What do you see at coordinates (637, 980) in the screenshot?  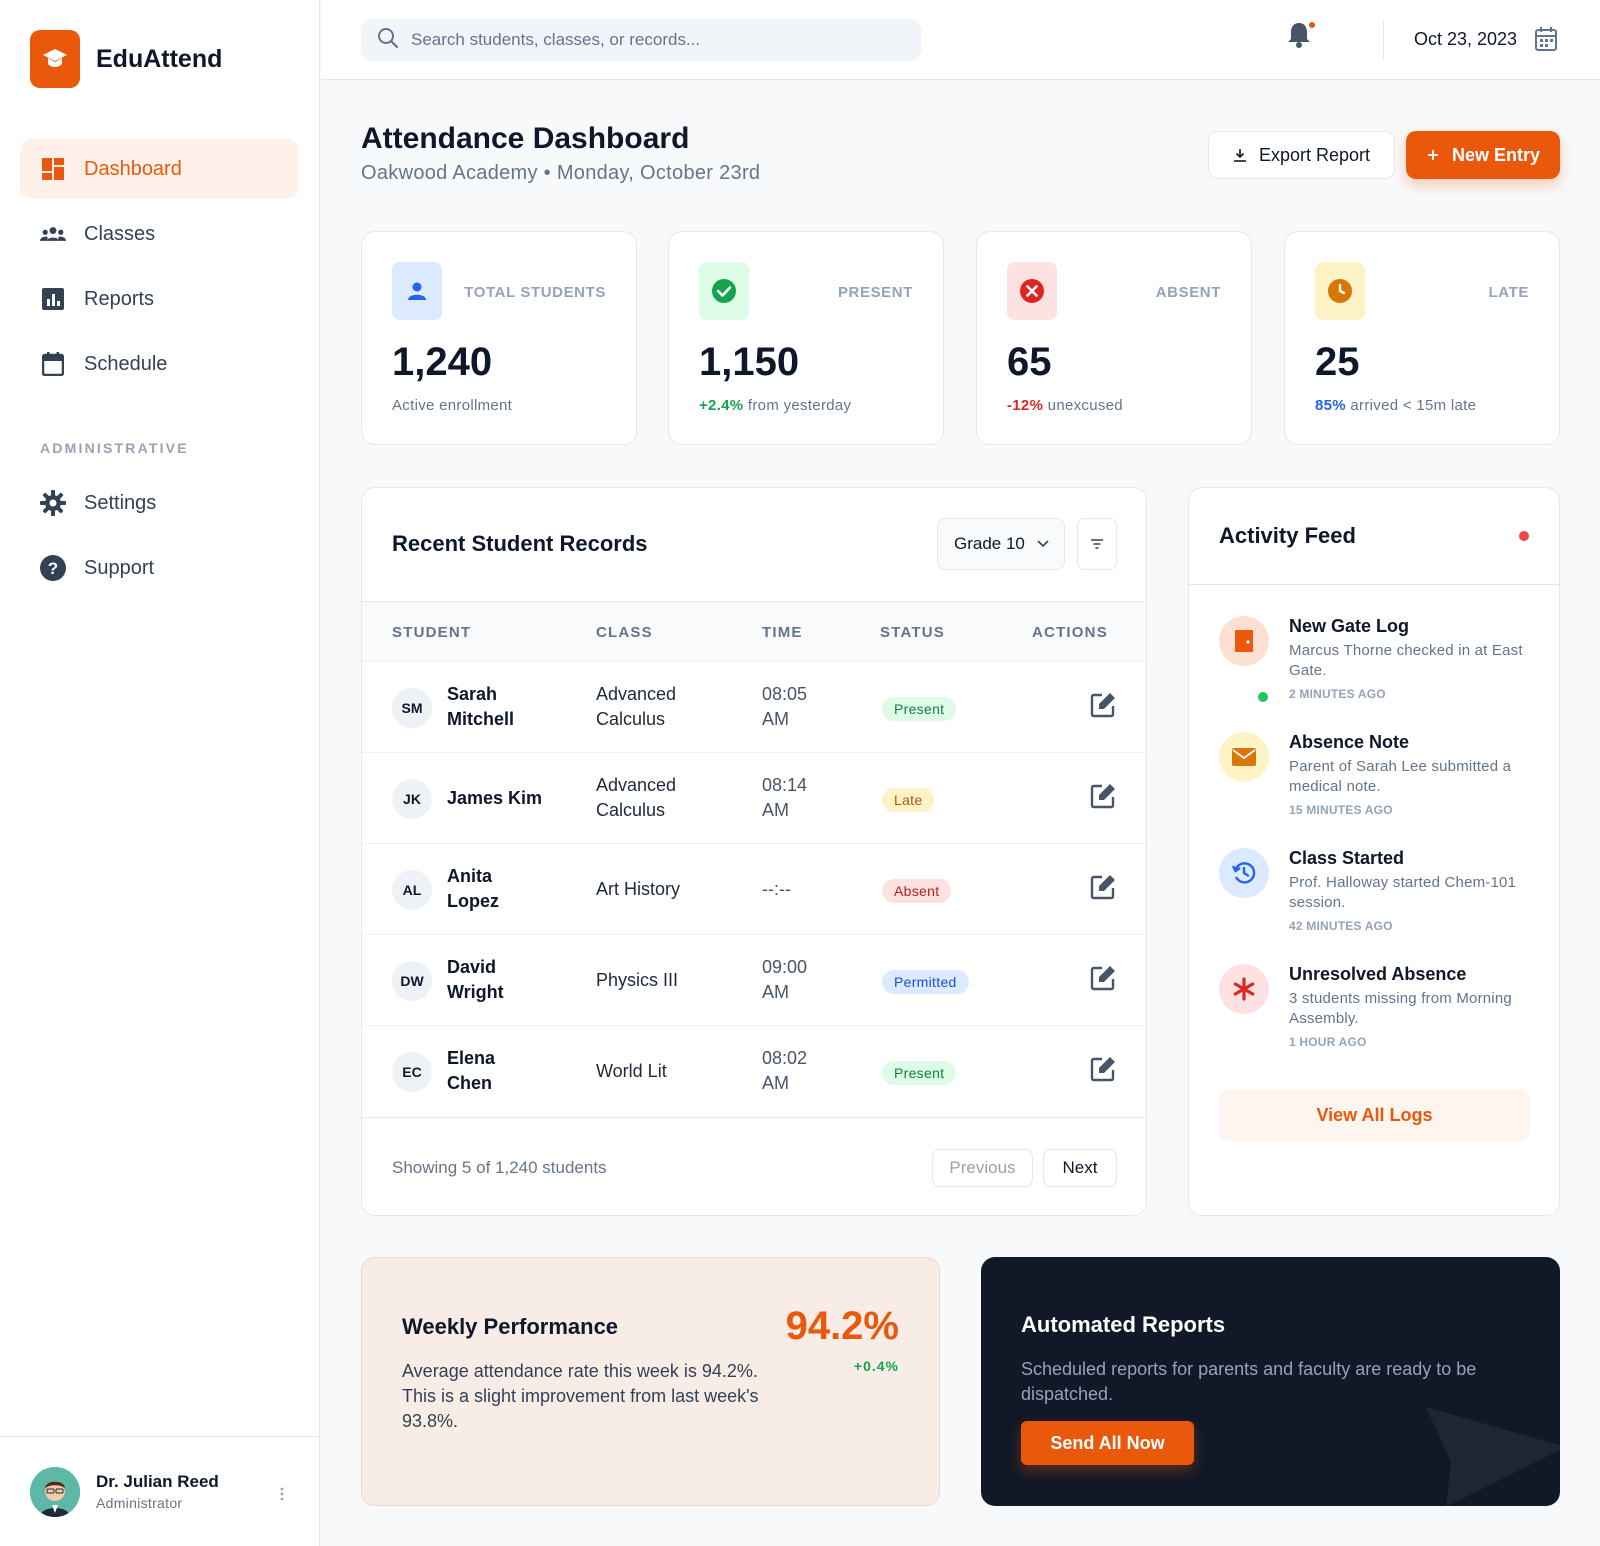 I see `student-class: Physics III` at bounding box center [637, 980].